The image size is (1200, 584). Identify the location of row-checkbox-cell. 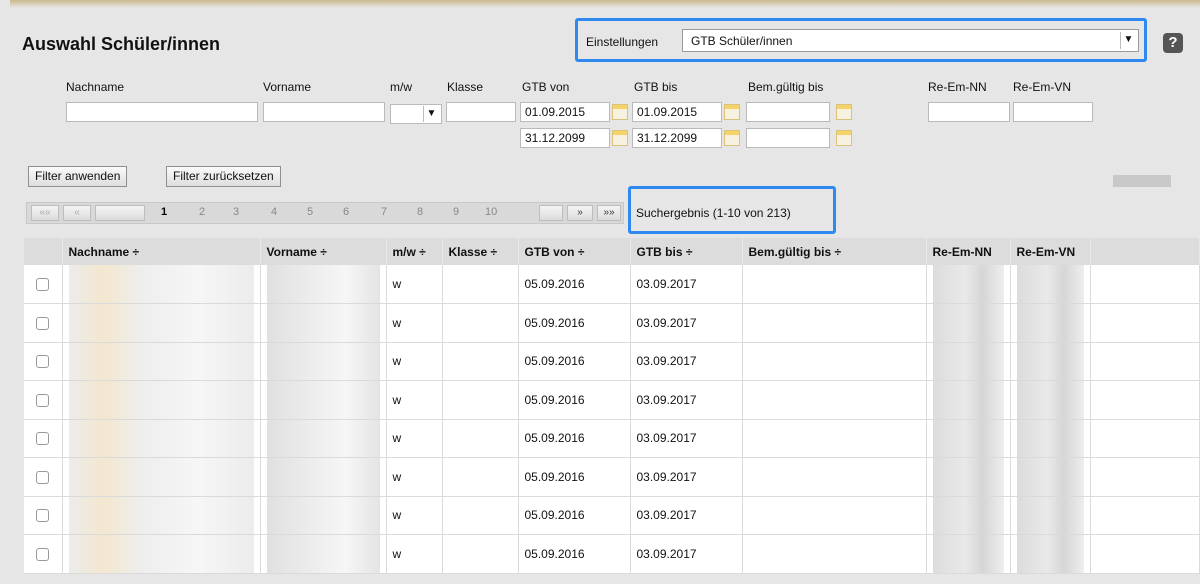
(43, 323).